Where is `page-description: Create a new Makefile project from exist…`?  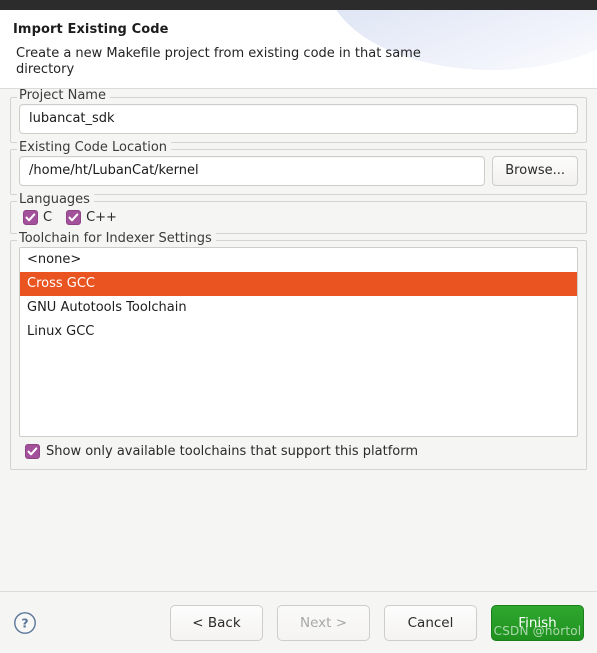 page-description: Create a new Makefile project from exist… is located at coordinates (218, 61).